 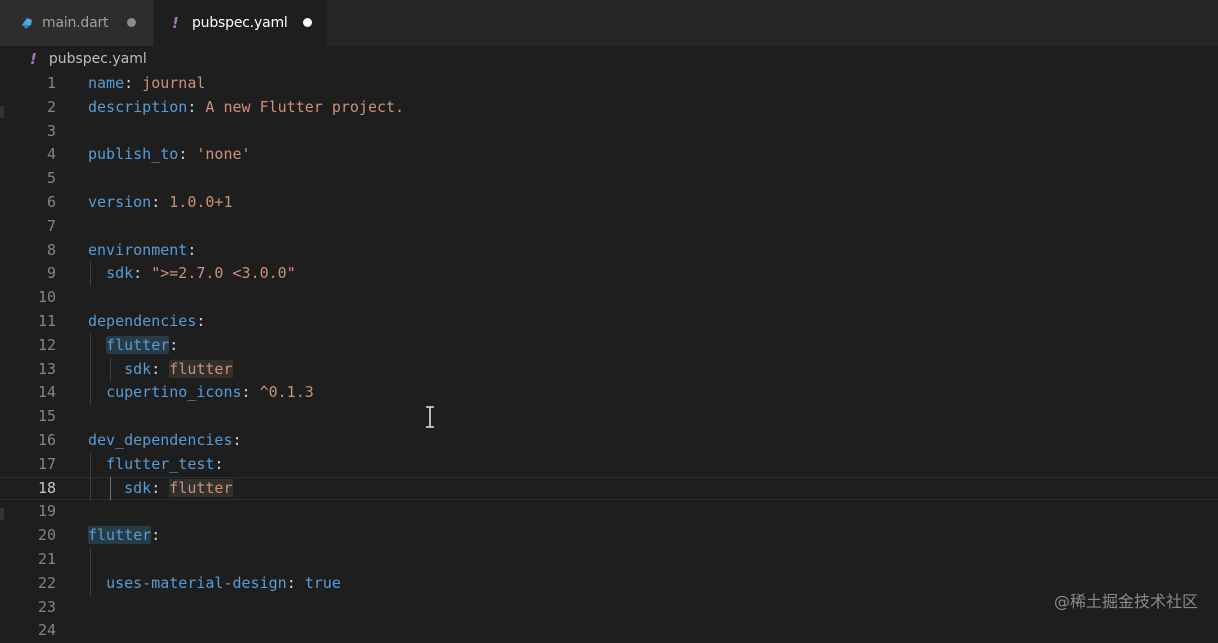 I want to click on code-line: 14 cupertino_icons: ^0.1.3, so click(x=609, y=393).